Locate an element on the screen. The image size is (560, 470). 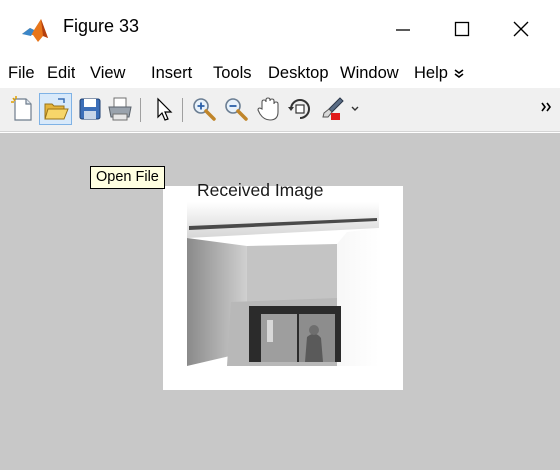
brush-icon is located at coordinates (332, 109).